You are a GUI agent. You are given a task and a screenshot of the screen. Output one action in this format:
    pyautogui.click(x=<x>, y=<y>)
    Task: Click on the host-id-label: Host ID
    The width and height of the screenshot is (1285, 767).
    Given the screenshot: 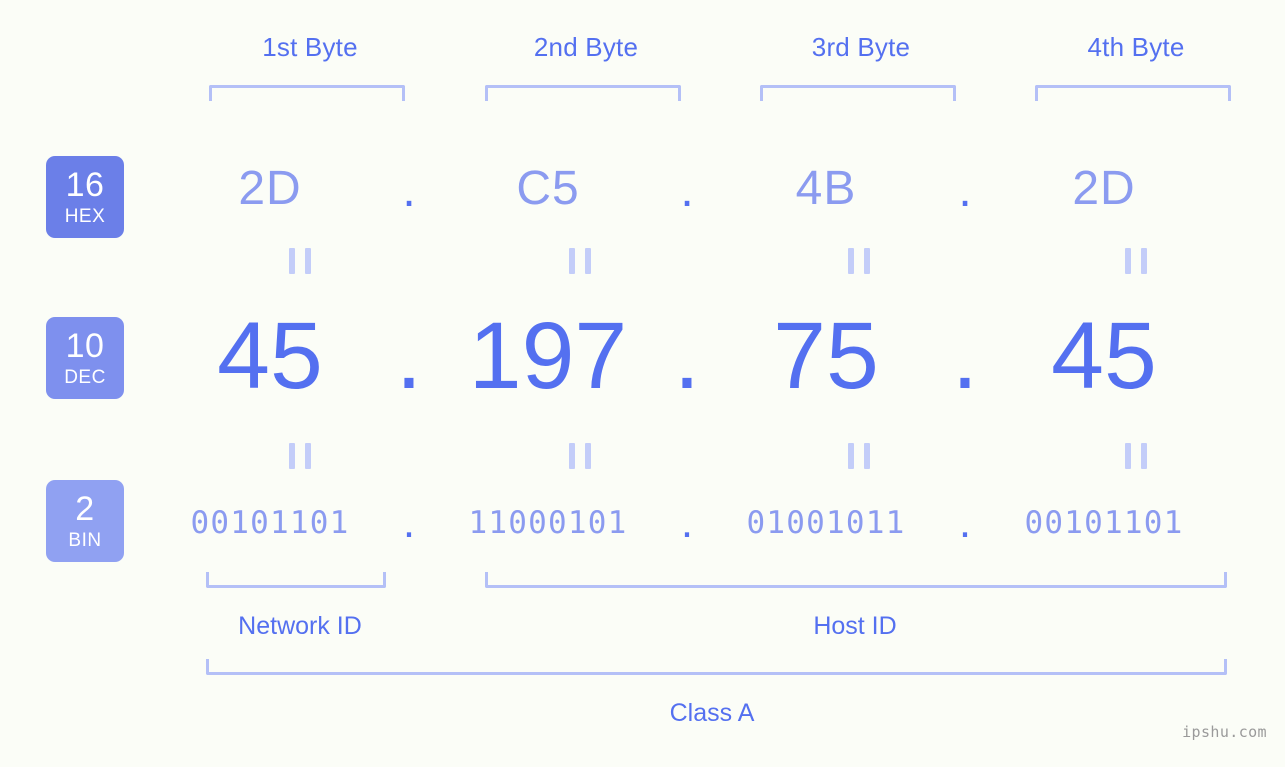 What is the action you would take?
    pyautogui.click(x=855, y=626)
    